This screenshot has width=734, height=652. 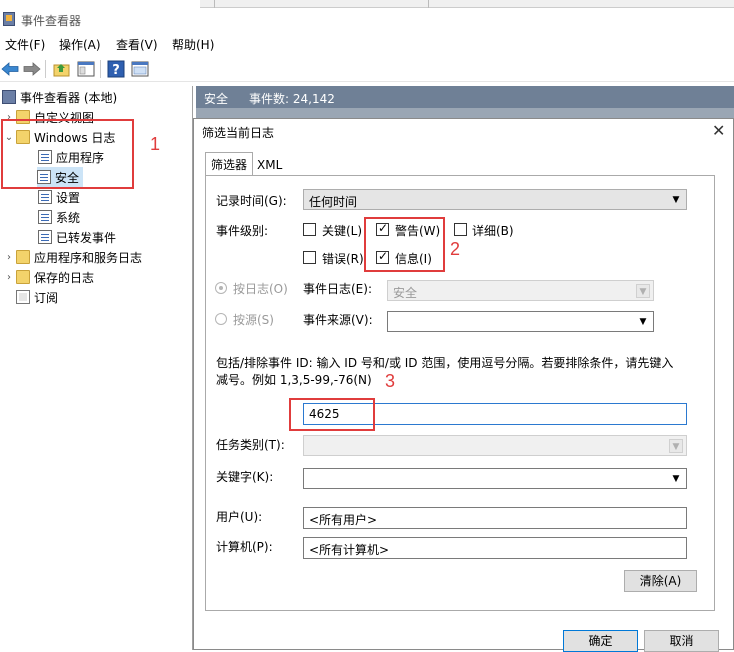 What do you see at coordinates (495, 518) in the screenshot?
I see `user-input: <所有用户>` at bounding box center [495, 518].